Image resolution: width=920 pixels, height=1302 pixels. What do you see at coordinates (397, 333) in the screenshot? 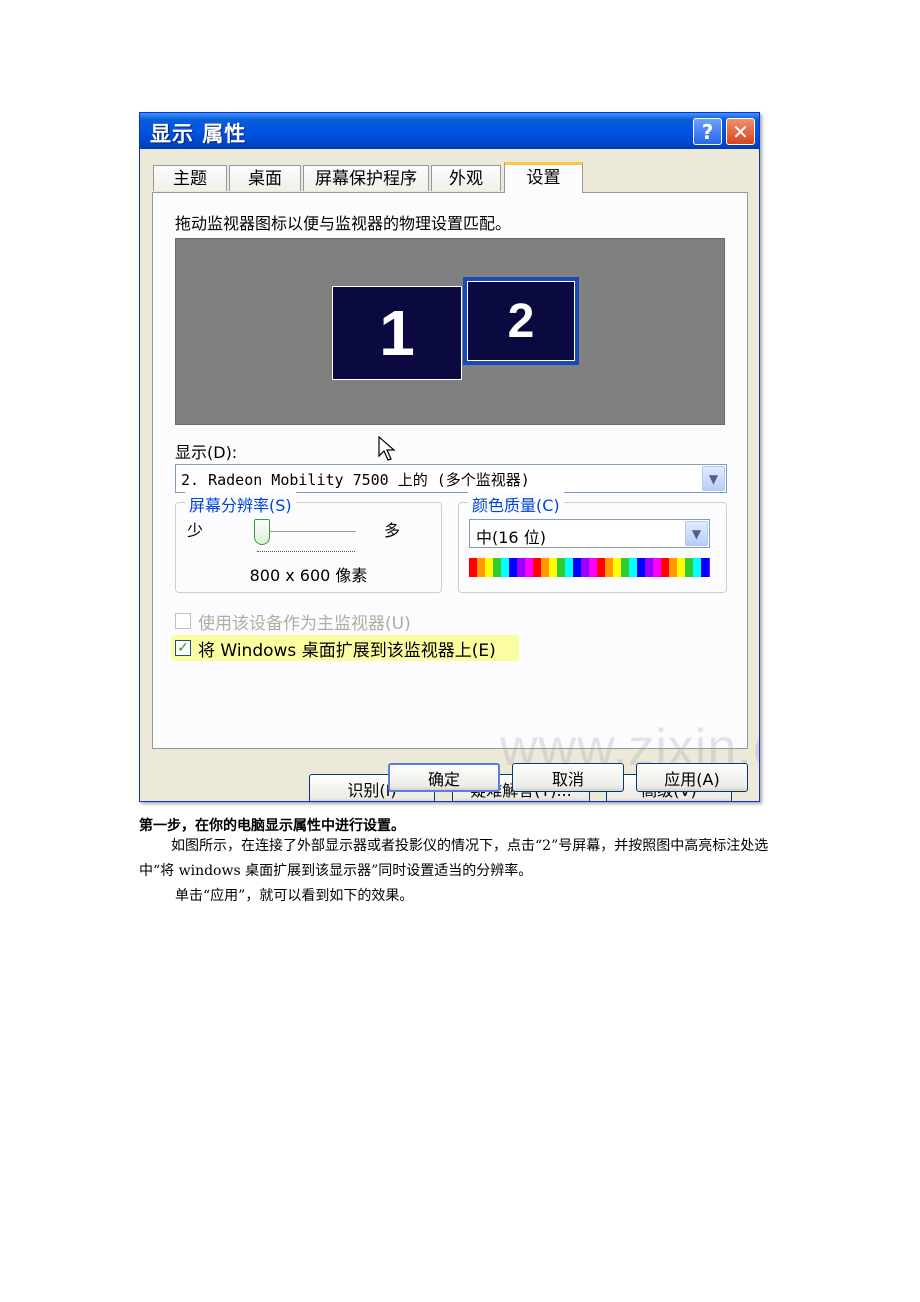
I see `monitor-1-icon: 1` at bounding box center [397, 333].